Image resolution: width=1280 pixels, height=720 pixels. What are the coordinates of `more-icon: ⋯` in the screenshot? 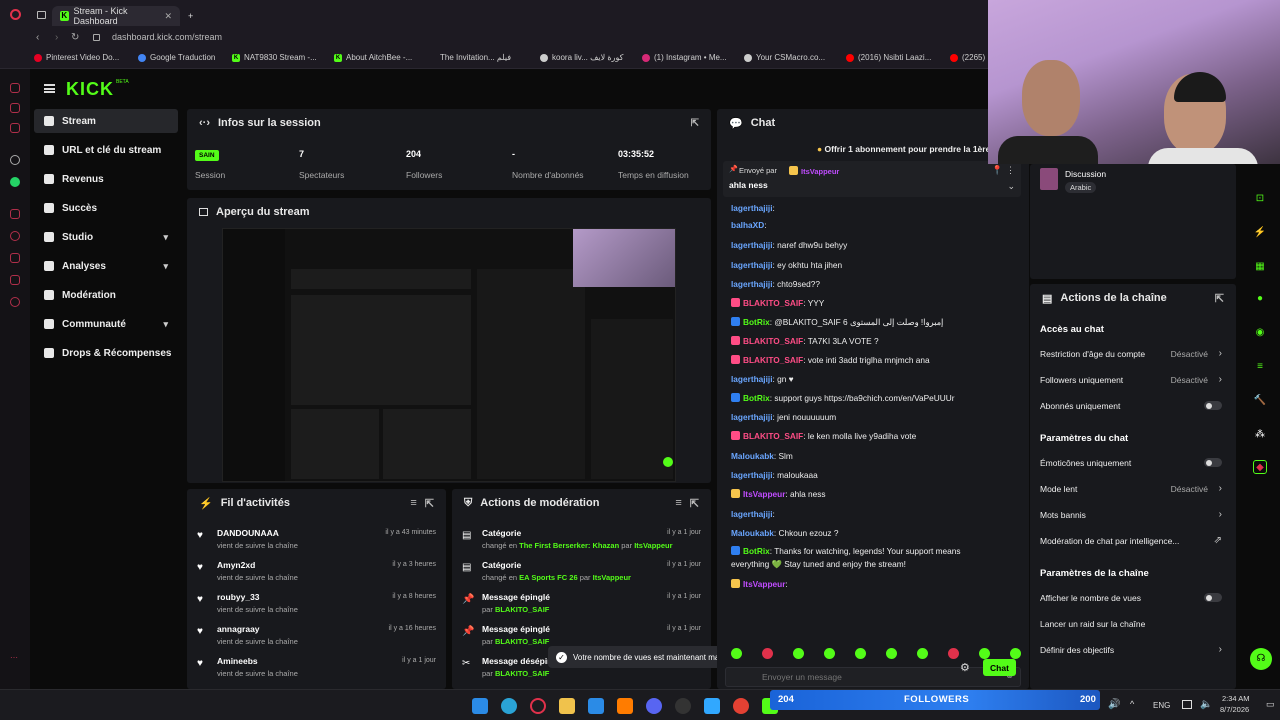 It's located at (15, 658).